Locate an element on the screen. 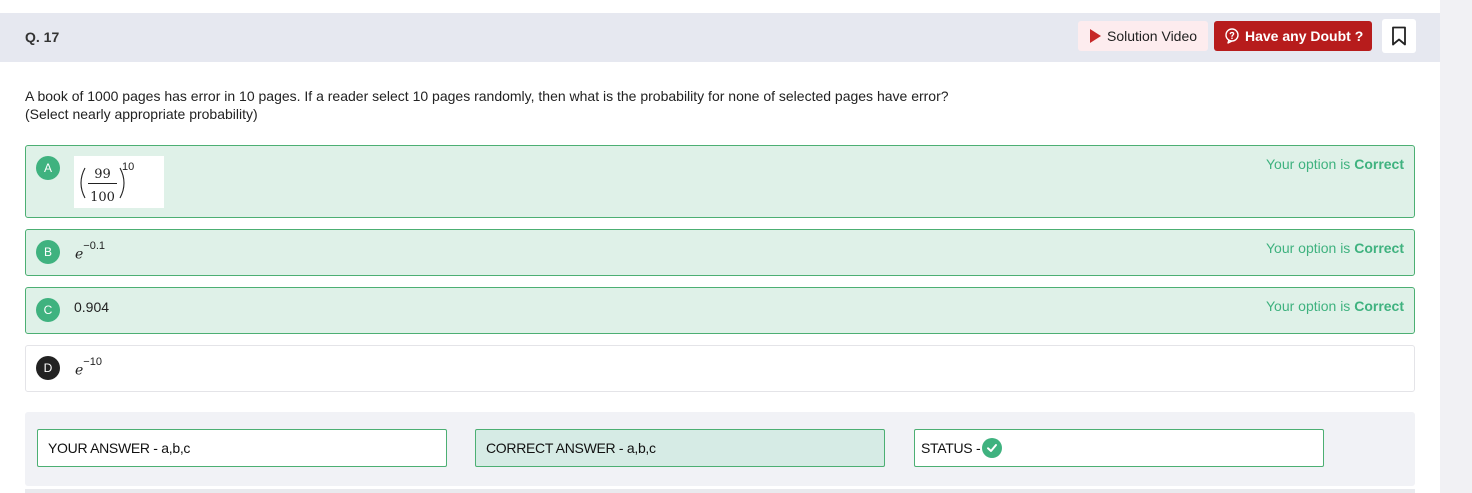 This screenshot has width=1472, height=493. correct-answer-box: CORRECT ANSWER - a,b,c is located at coordinates (680, 448).